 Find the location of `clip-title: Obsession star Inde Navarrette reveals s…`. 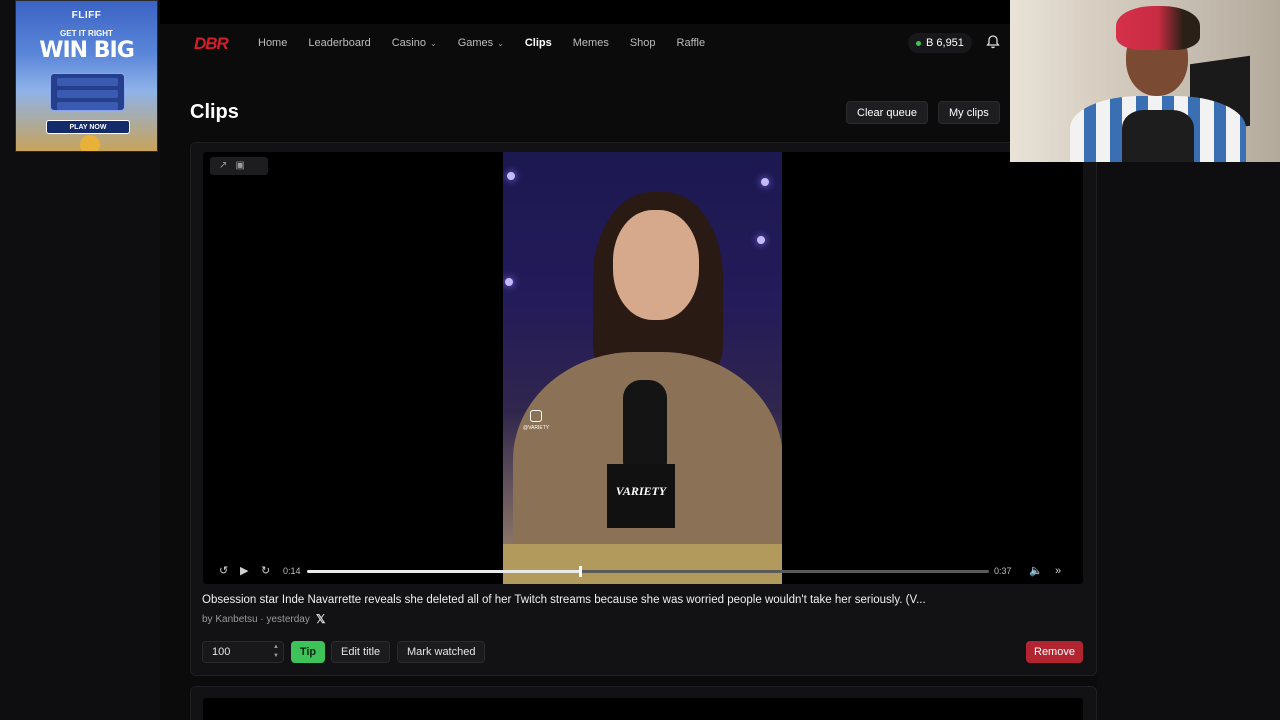

clip-title: Obsession star Inde Navarrette reveals s… is located at coordinates (564, 600).